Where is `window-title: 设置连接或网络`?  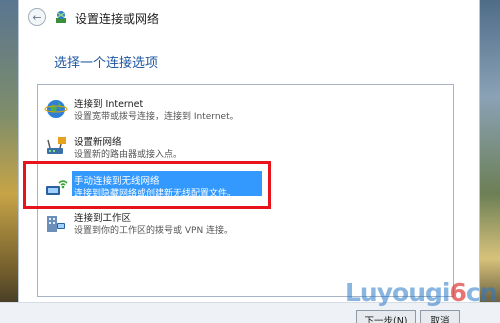
window-title: 设置连接或网络 is located at coordinates (117, 19).